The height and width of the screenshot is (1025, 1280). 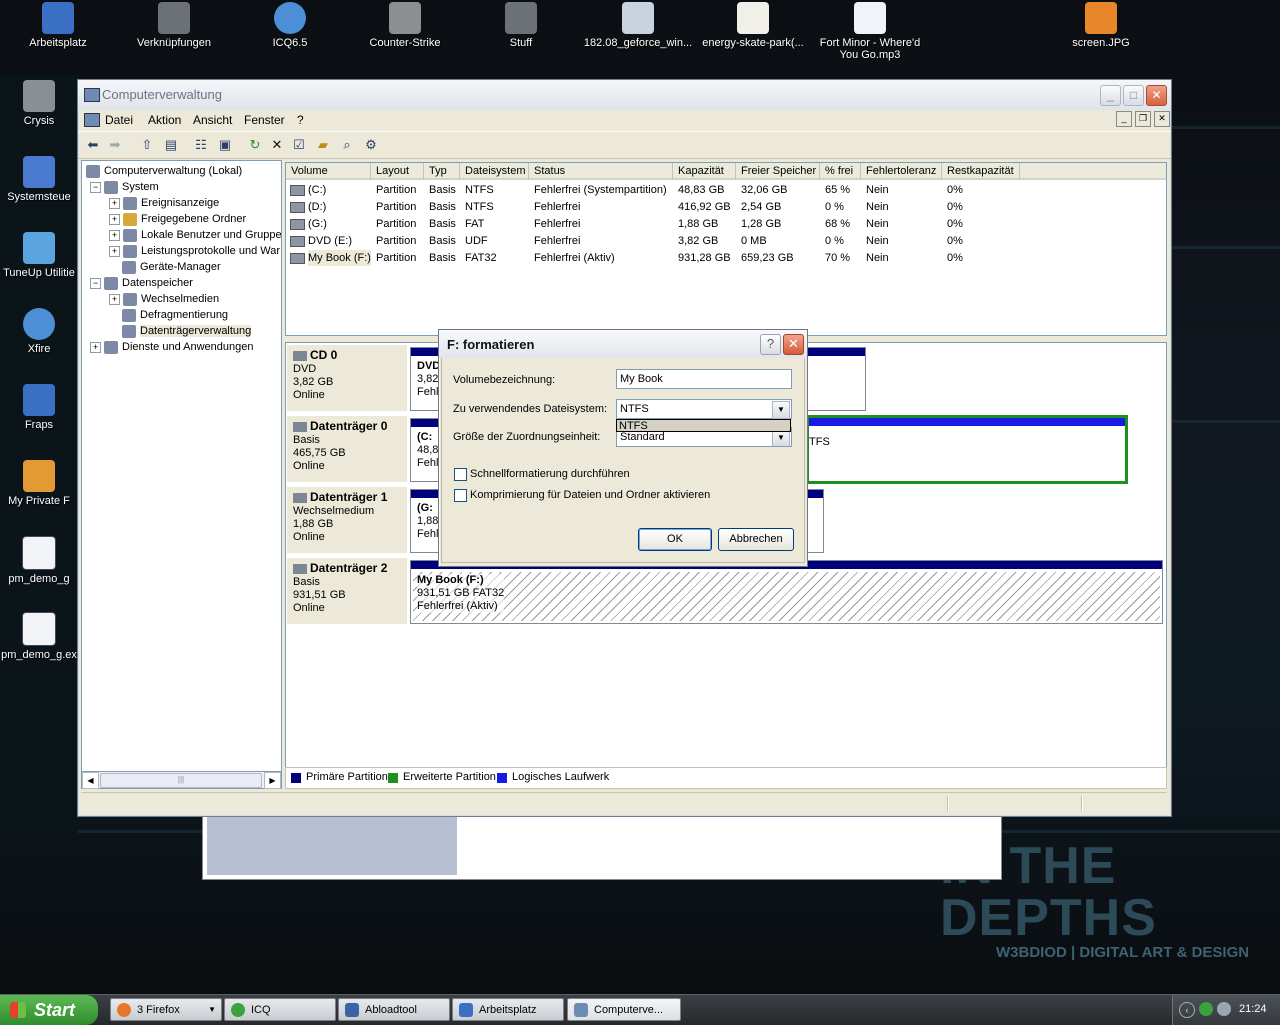 I want to click on search-icon: ⌕, so click(x=347, y=145).